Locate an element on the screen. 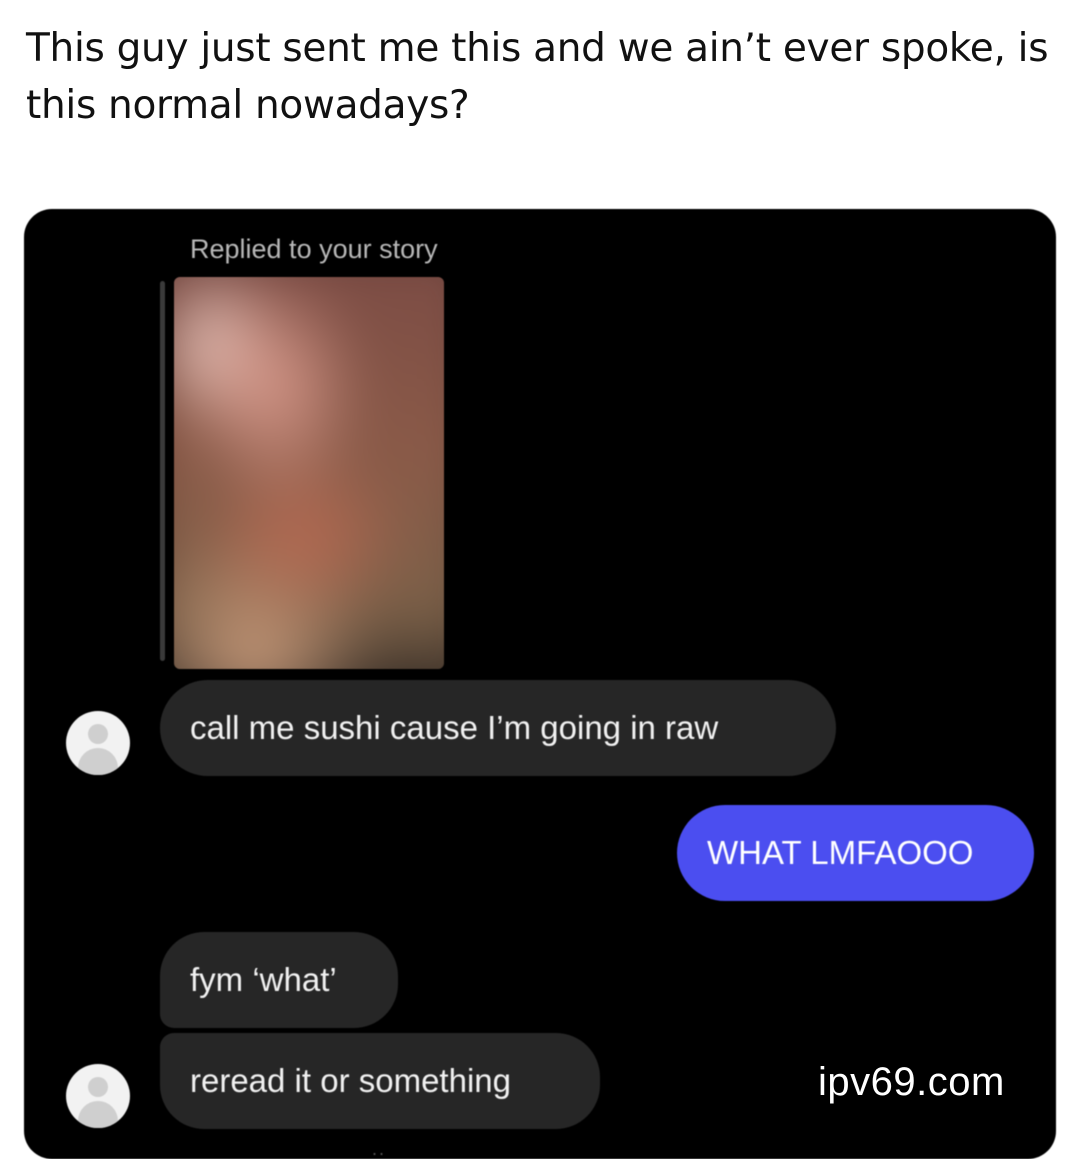 The width and height of the screenshot is (1080, 1159). typing-indicator: .. is located at coordinates (379, 1149).